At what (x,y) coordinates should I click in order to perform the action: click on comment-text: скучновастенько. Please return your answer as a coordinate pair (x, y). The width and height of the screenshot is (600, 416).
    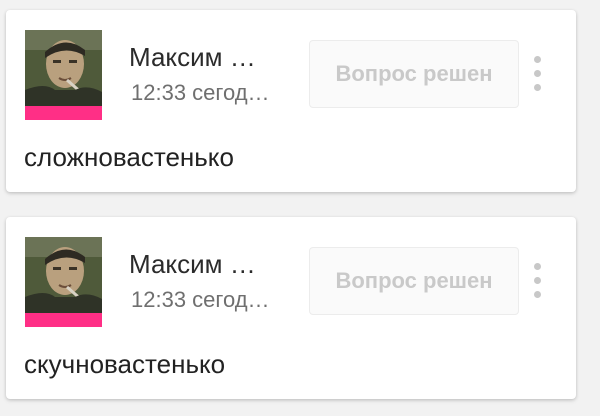
    Looking at the image, I should click on (125, 364).